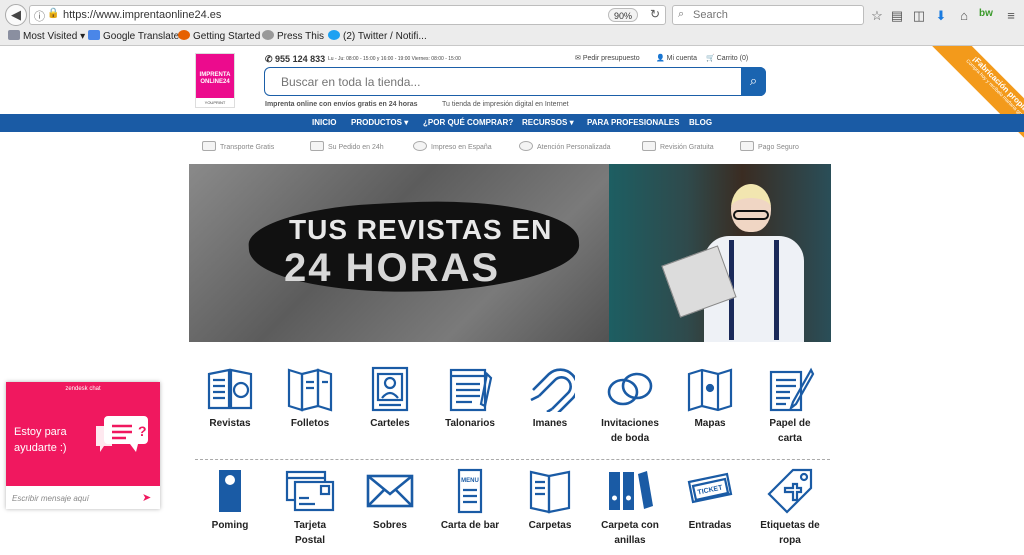 This screenshot has height=555, width=1024. What do you see at coordinates (776, 290) in the screenshot?
I see `model-suspender` at bounding box center [776, 290].